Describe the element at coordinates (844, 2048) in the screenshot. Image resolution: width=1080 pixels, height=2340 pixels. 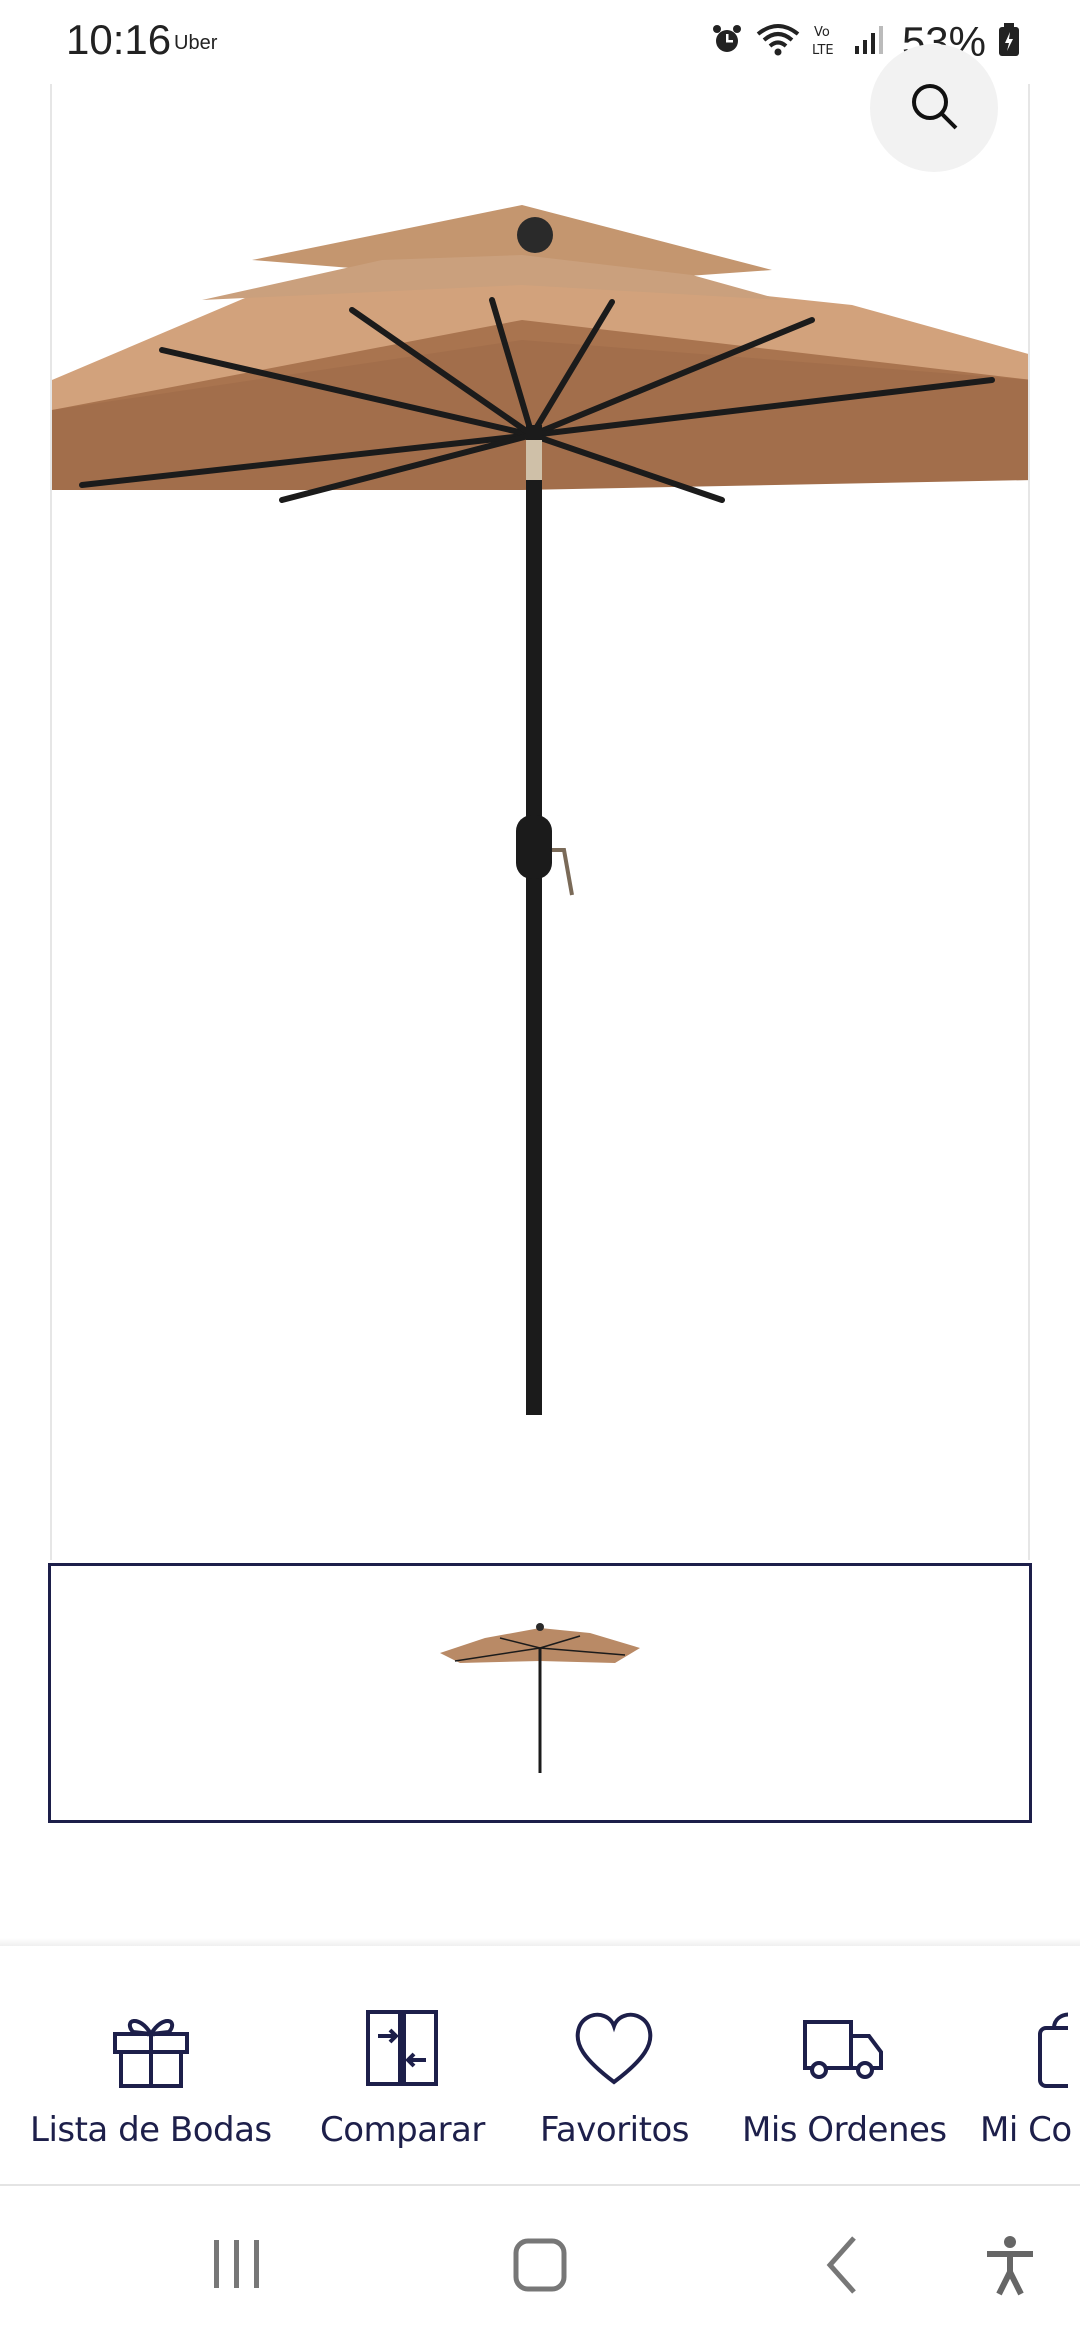
I see `truck-icon` at that location.